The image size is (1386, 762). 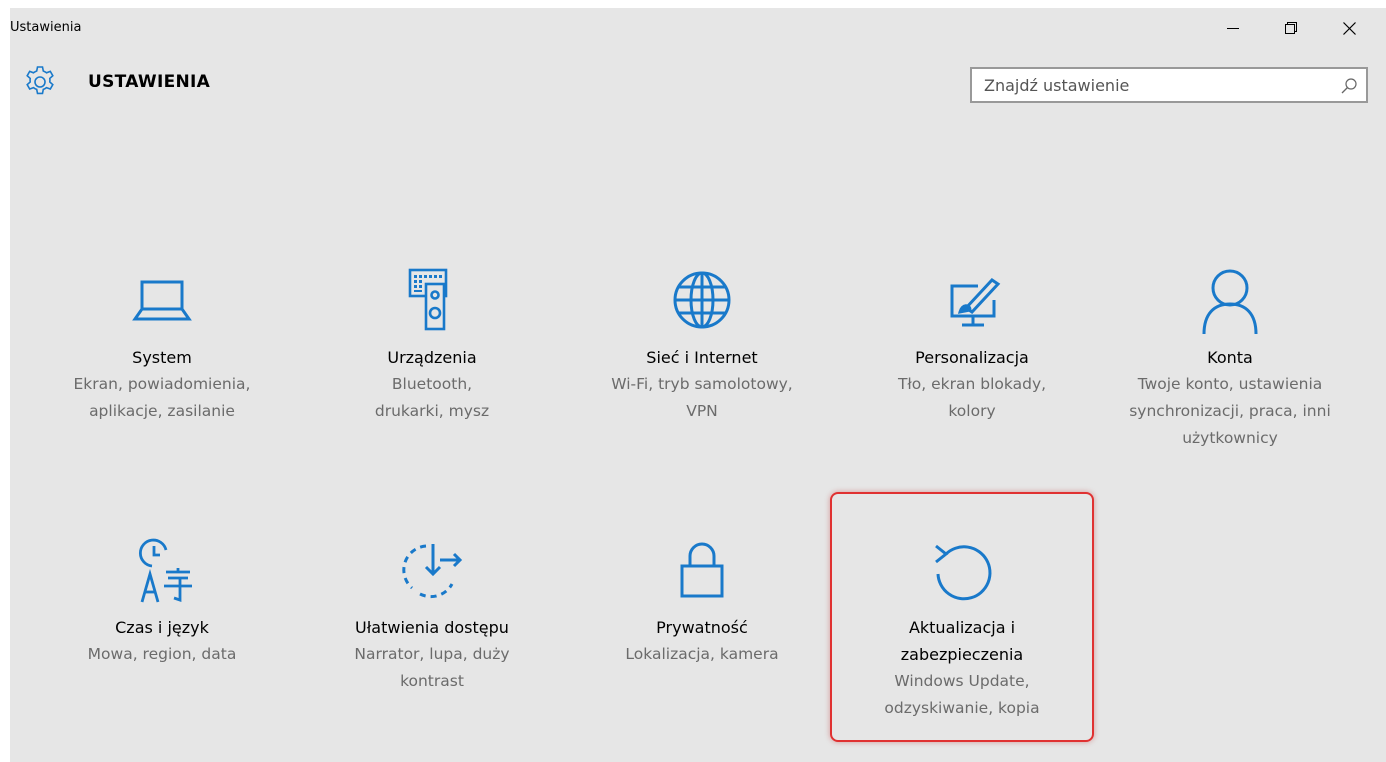 I want to click on tile-desc: Windows Update, odzyskiwanie, kopia, so click(x=962, y=694).